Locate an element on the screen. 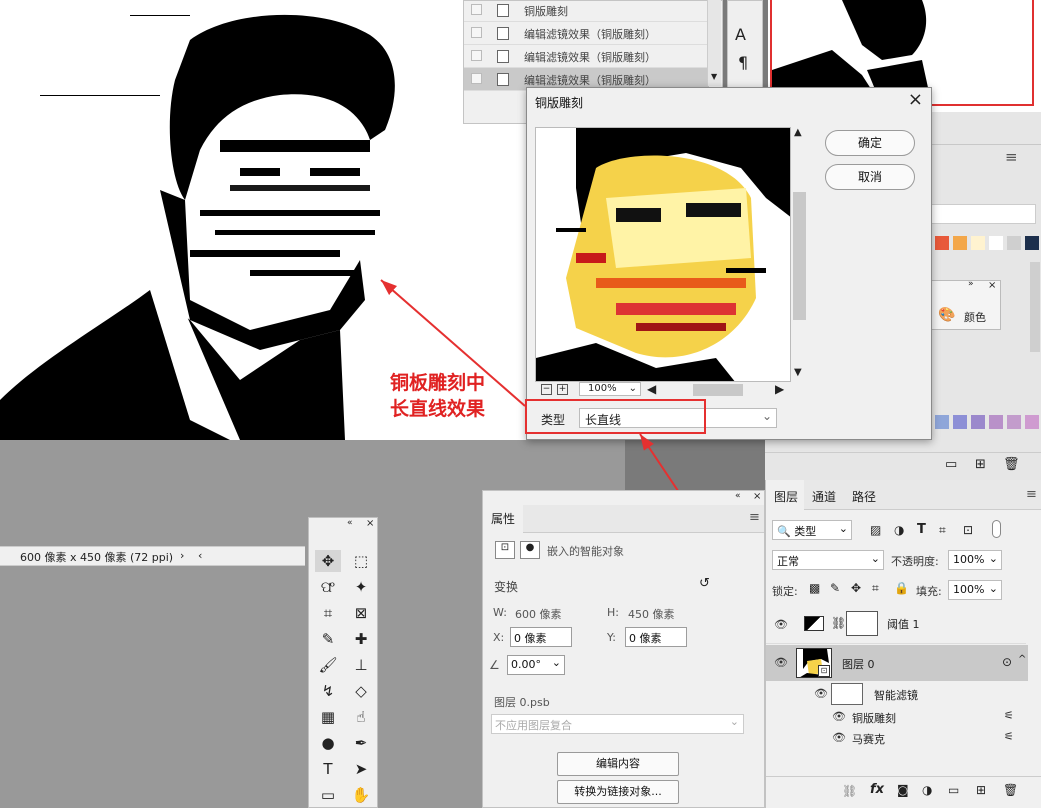  magic-wand-tool-icon: ✦ is located at coordinates (361, 587).